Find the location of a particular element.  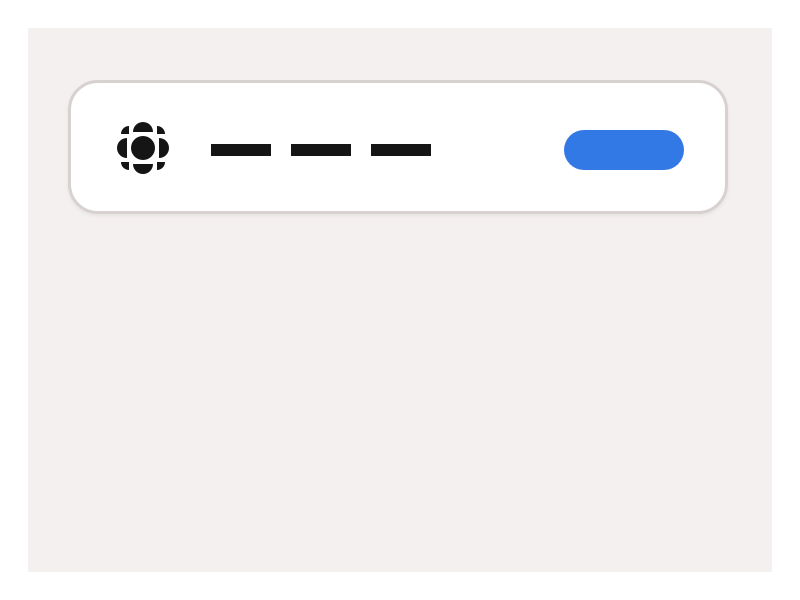

cbc-gem-icon is located at coordinates (143, 148).